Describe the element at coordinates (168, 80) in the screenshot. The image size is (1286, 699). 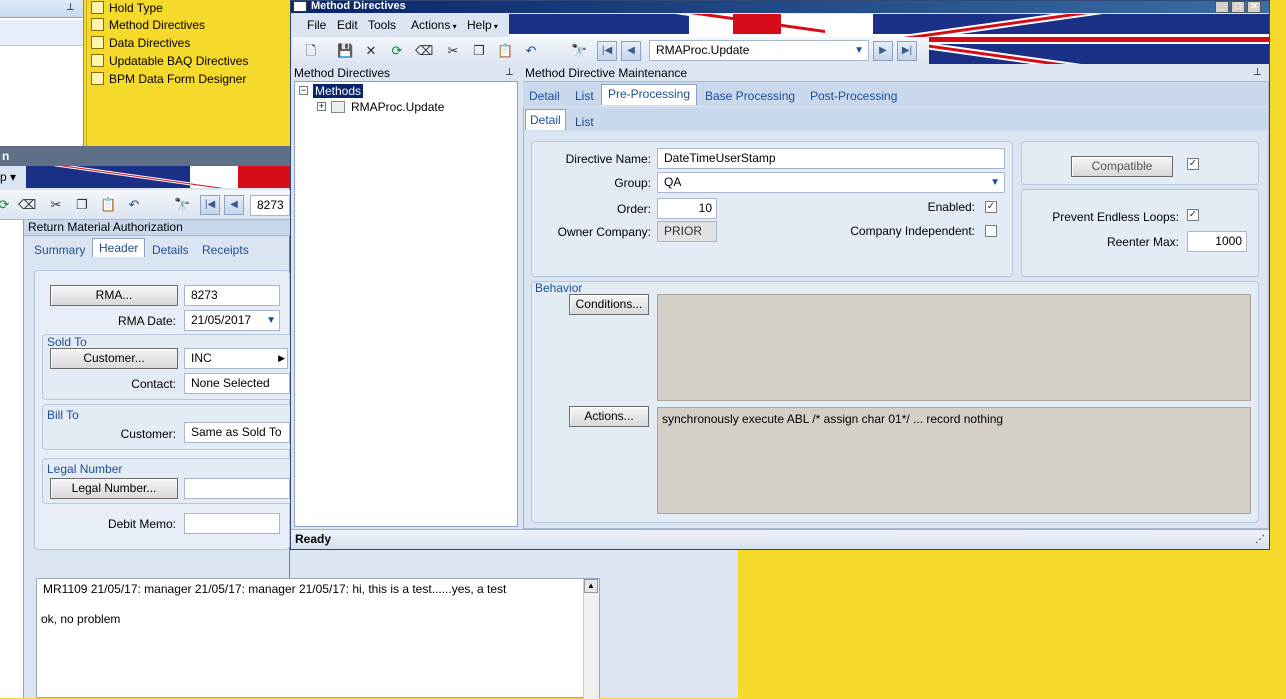
I see `menu-item-bpm-designer: BPM Data Form Designer` at that location.